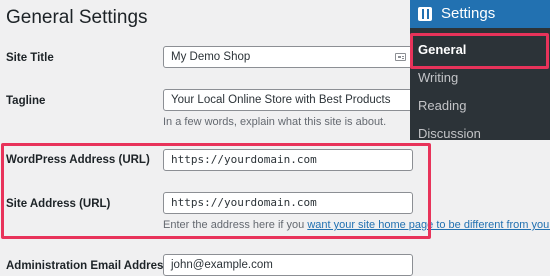 This screenshot has width=550, height=276. Describe the element at coordinates (468, 13) in the screenshot. I see `settings-menu-label: Settings` at that location.